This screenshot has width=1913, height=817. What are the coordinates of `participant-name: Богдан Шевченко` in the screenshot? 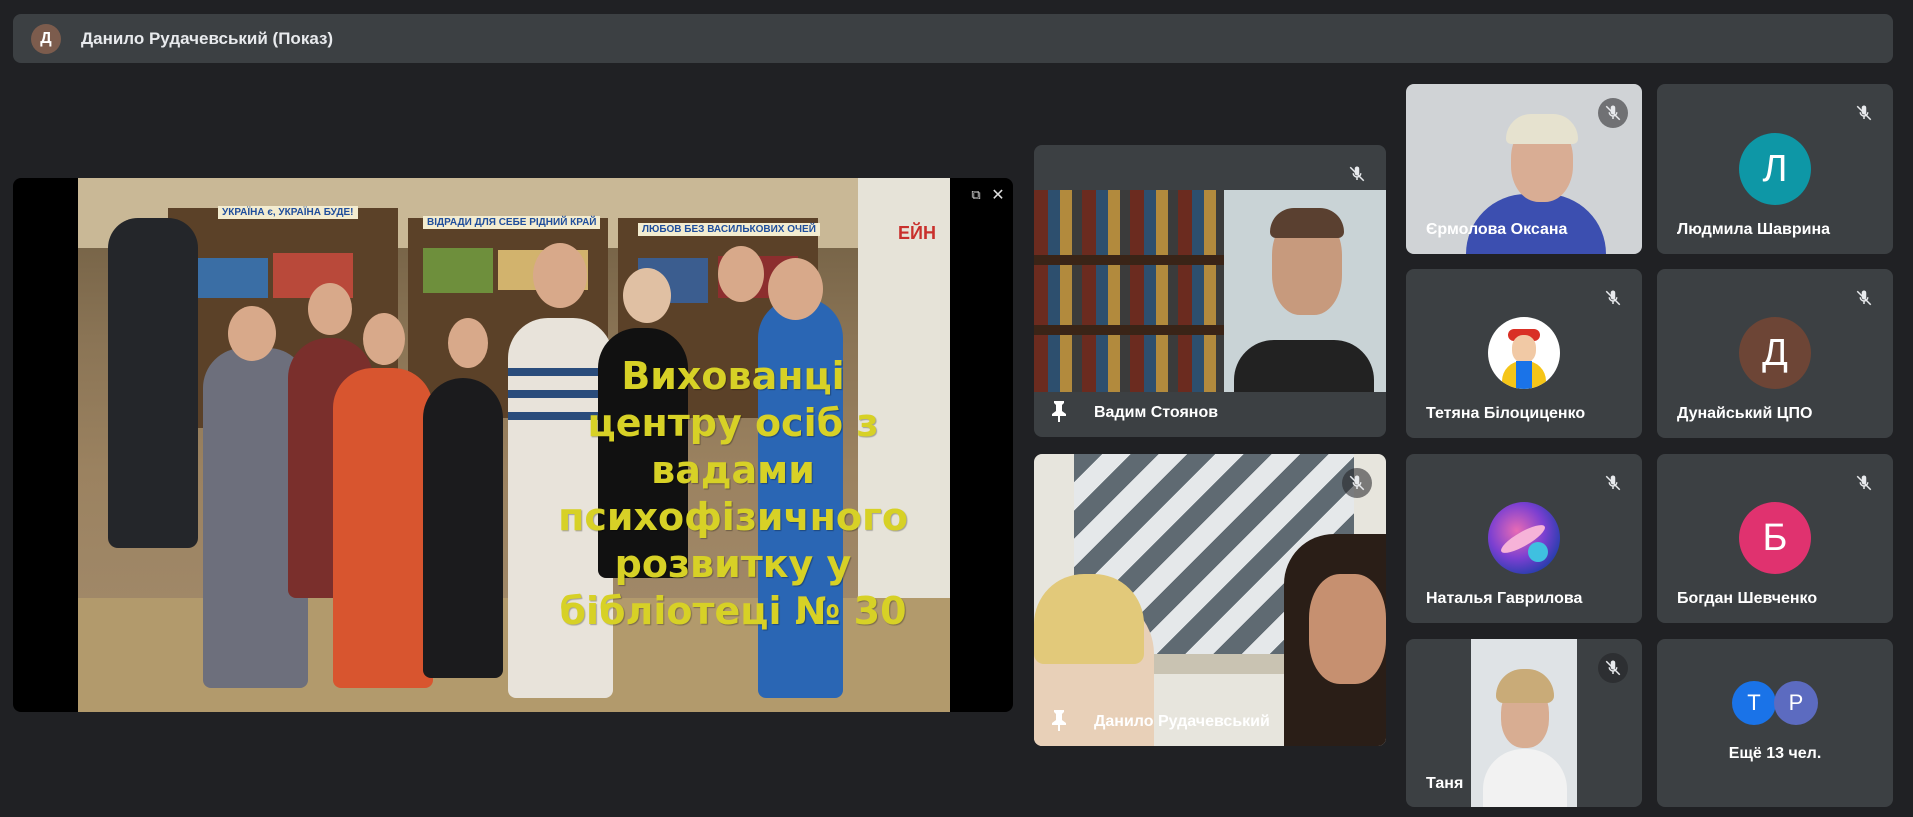 It's located at (1747, 598).